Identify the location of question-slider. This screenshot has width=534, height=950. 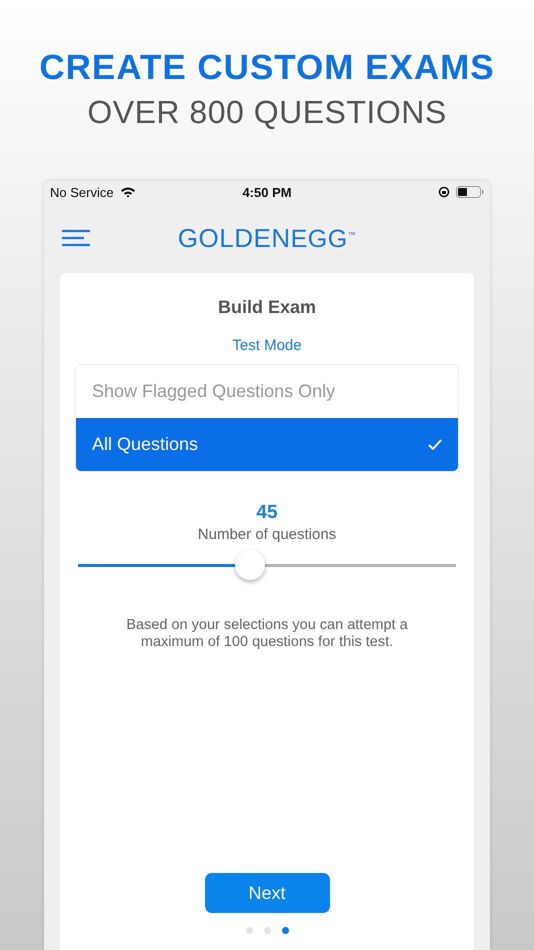
(267, 565).